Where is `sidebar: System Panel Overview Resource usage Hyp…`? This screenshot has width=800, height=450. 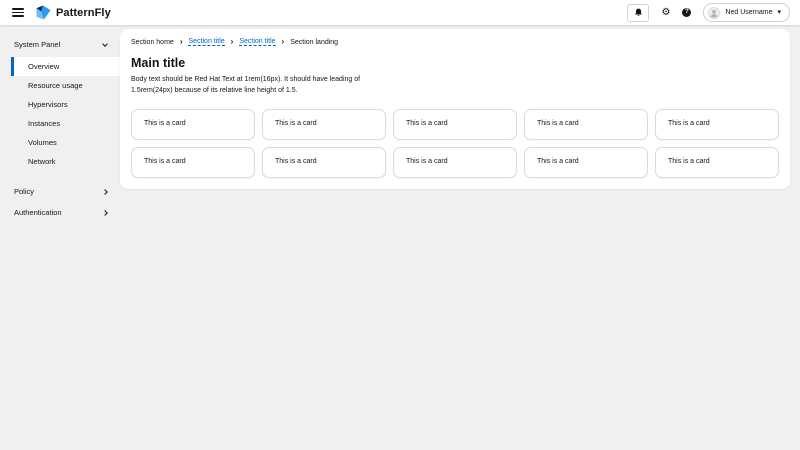
sidebar: System Panel Overview Resource usage Hyp… is located at coordinates (60, 124).